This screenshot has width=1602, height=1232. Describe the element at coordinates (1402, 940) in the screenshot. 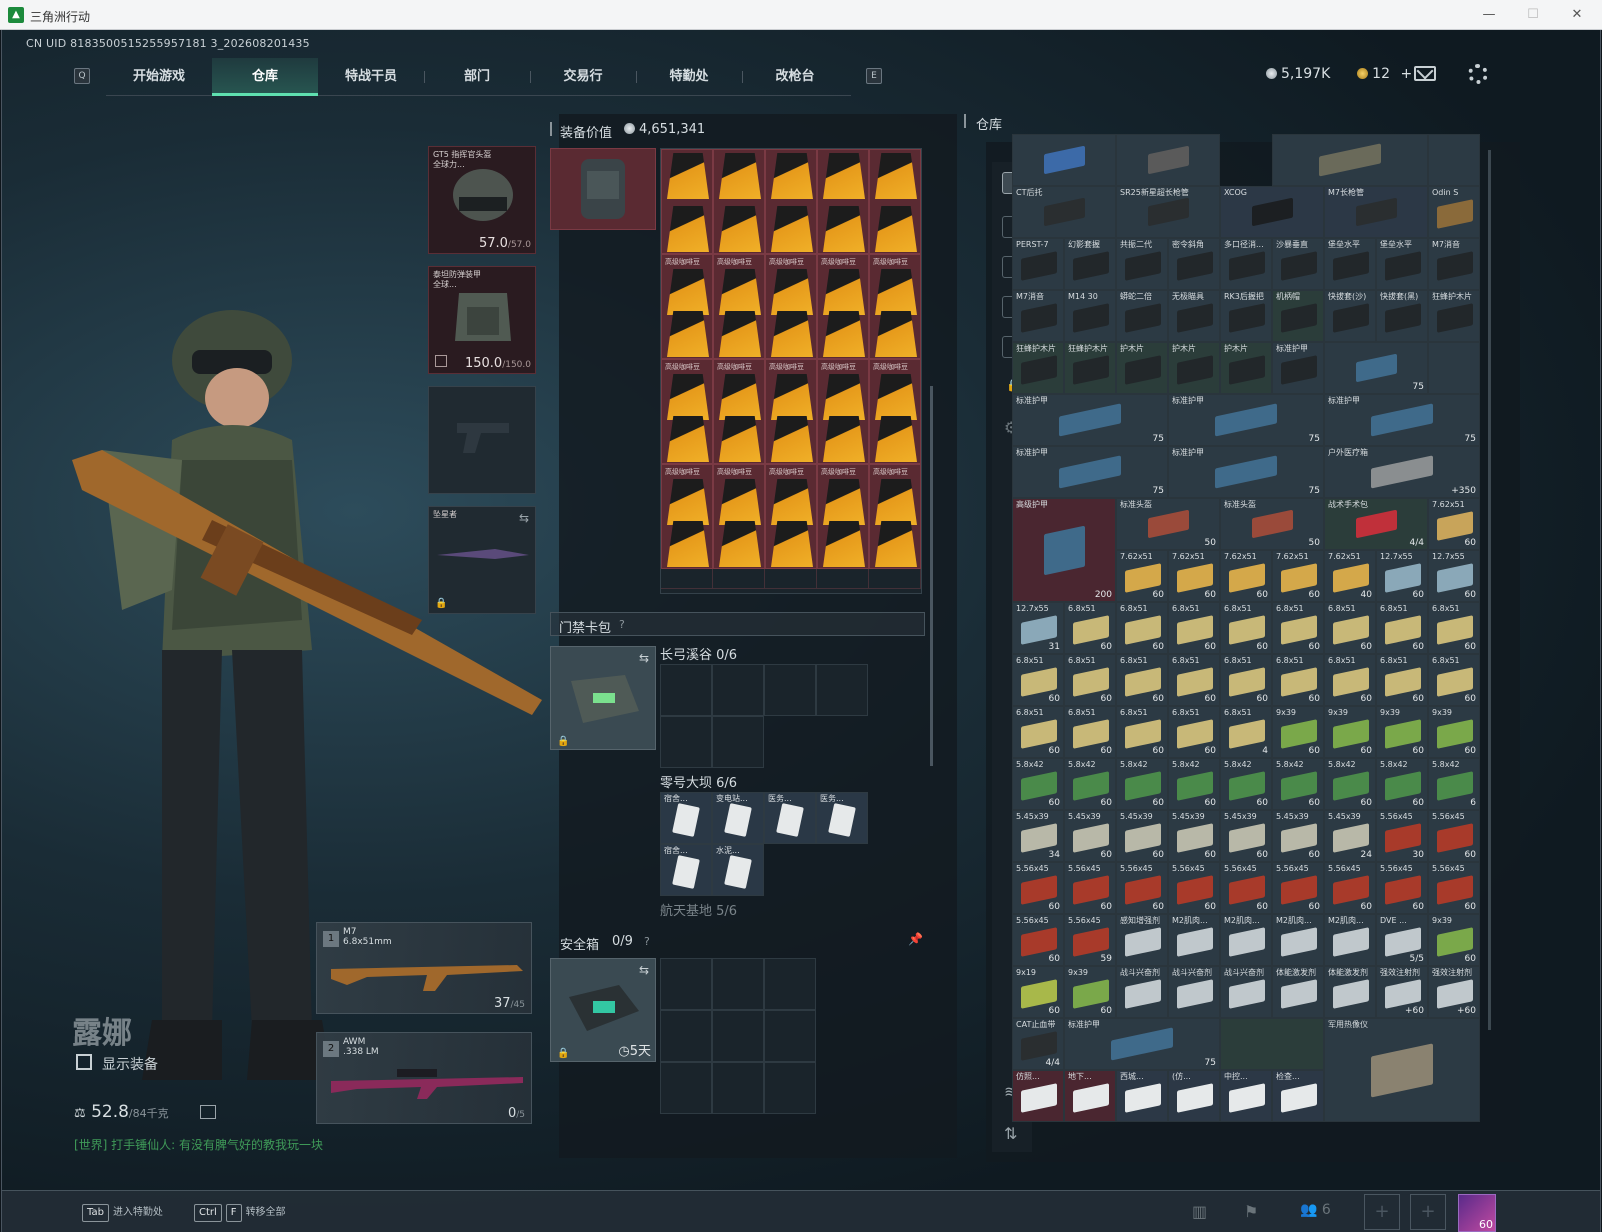

I see `ammo-item: DVE ... 5/5` at that location.